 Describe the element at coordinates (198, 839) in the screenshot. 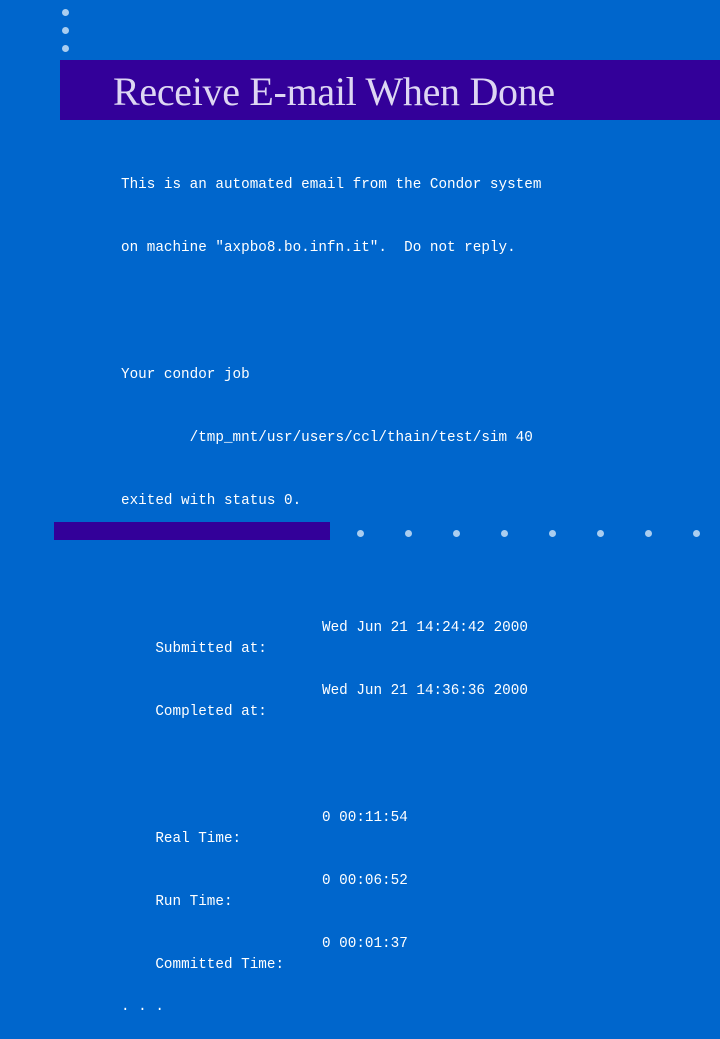

I see `time-label: Real Time:` at that location.